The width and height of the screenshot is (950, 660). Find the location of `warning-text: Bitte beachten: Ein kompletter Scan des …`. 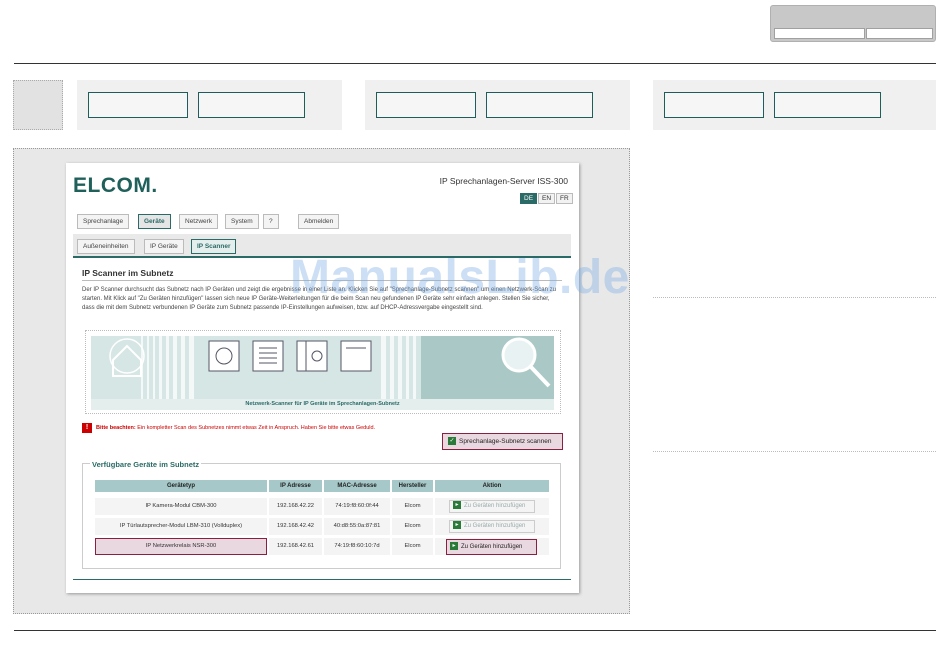

warning-text: Bitte beachten: Ein kompletter Scan des … is located at coordinates (235, 428).